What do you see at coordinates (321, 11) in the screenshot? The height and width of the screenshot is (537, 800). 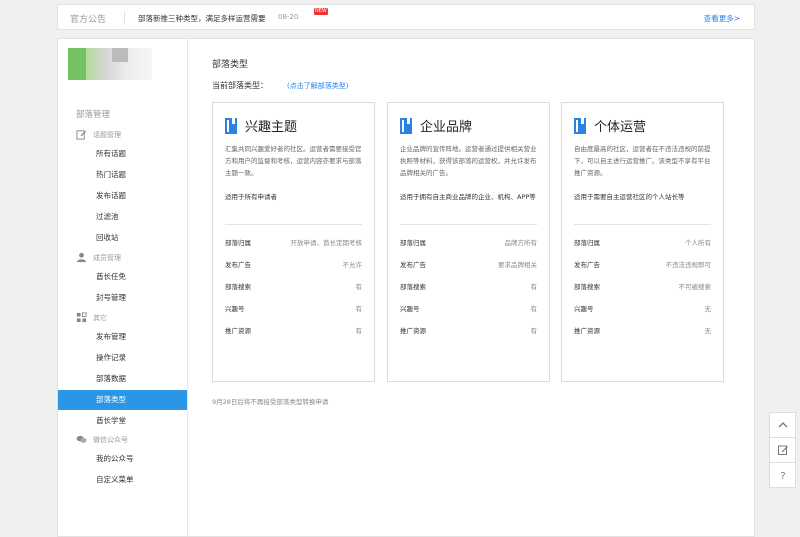 I see `new-badge: NEW` at bounding box center [321, 11].